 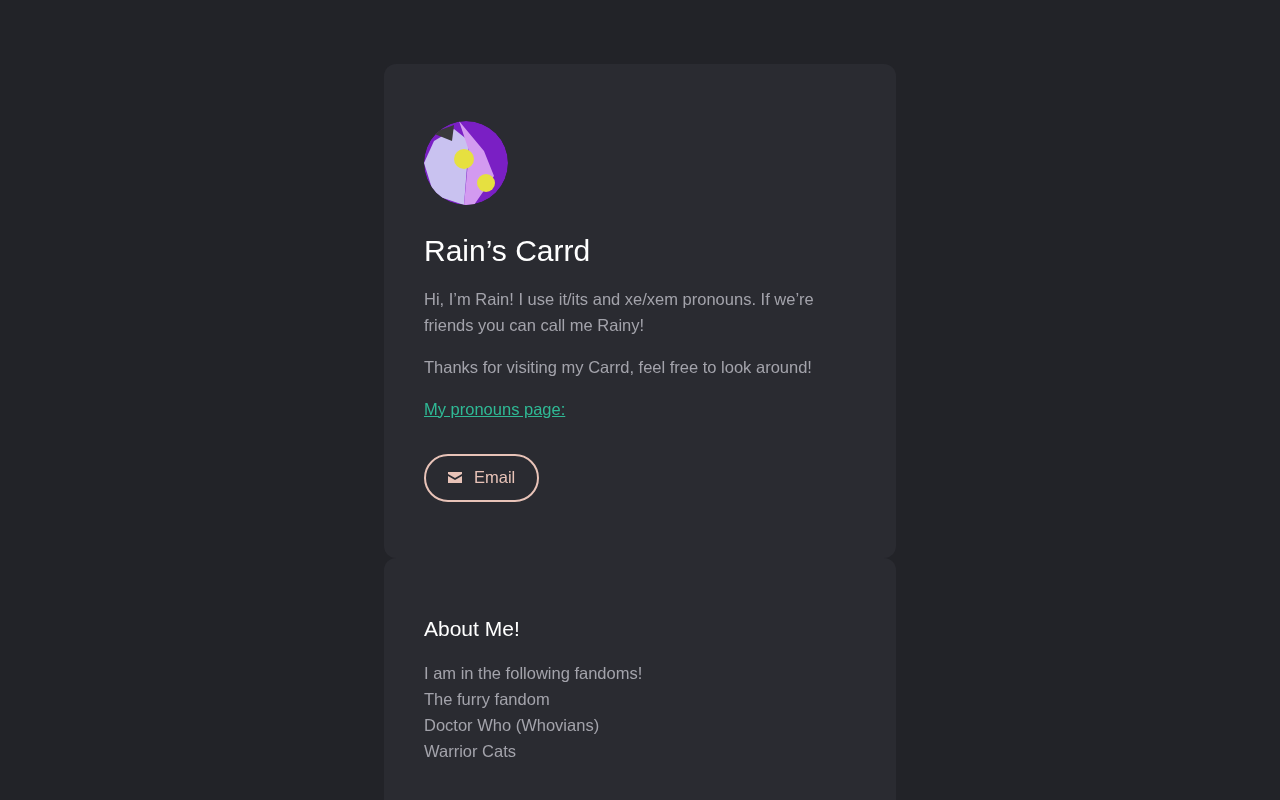 I want to click on fandom-text: The furry fandom, so click(x=487, y=699).